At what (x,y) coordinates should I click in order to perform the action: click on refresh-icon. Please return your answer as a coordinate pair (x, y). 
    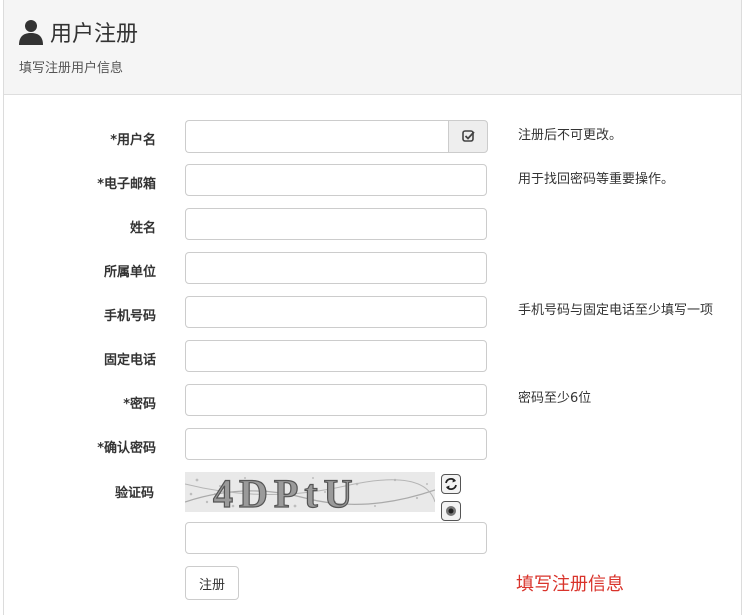
    Looking at the image, I should click on (451, 484).